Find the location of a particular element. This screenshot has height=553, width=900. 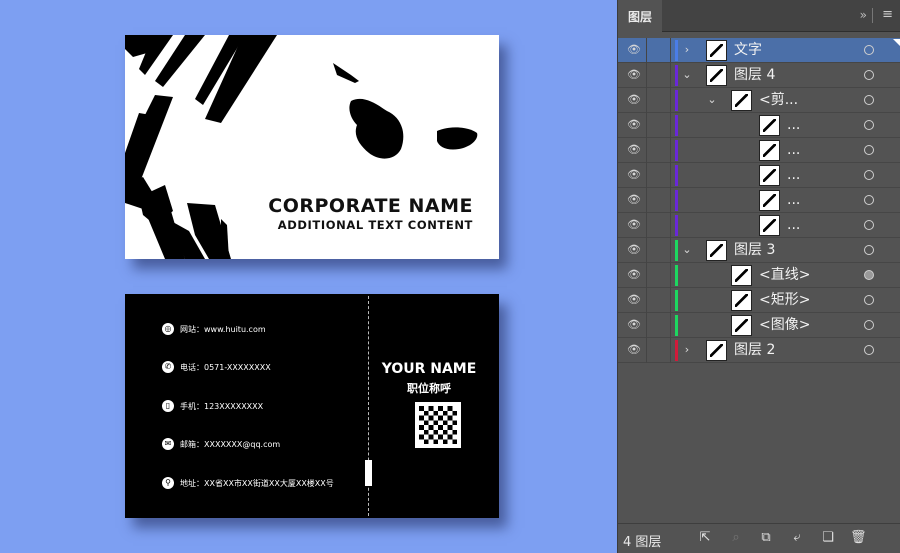

layer-row: 👁 › 图层 2 is located at coordinates (759, 350).